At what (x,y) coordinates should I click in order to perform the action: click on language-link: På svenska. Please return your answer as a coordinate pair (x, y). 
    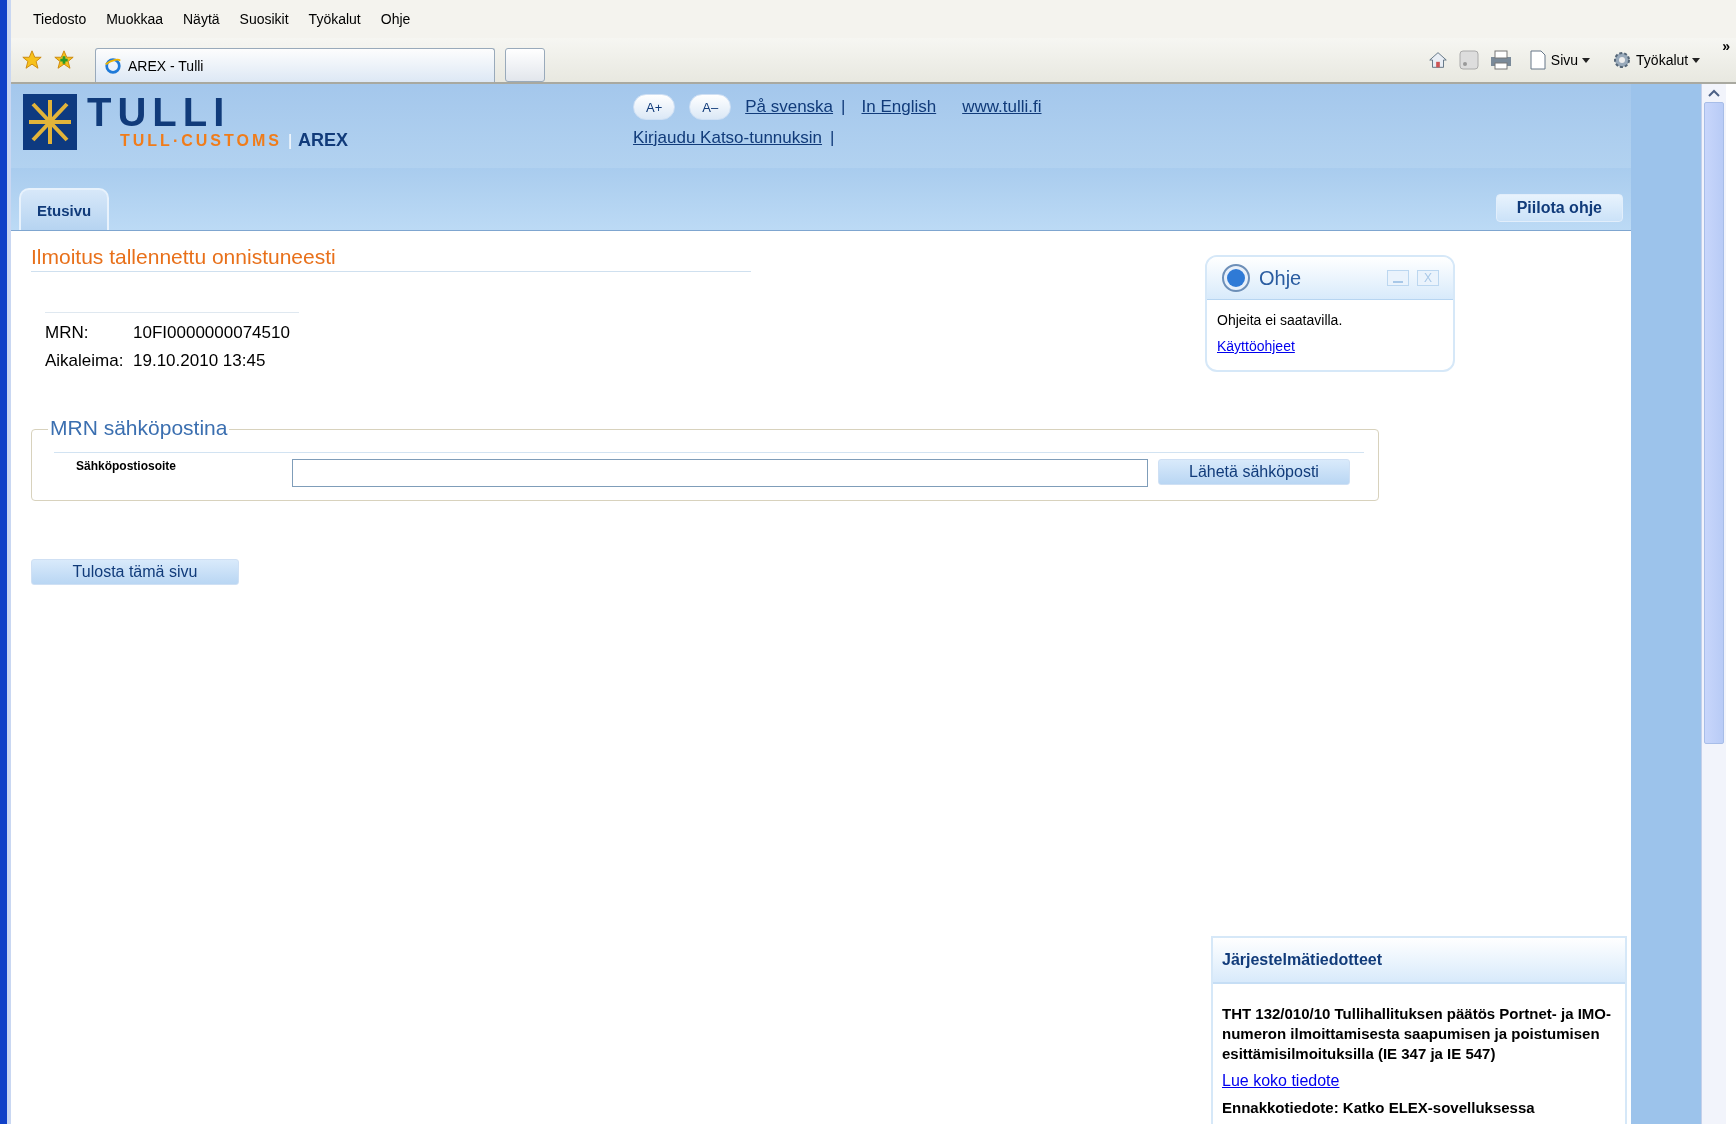
    Looking at the image, I should click on (789, 107).